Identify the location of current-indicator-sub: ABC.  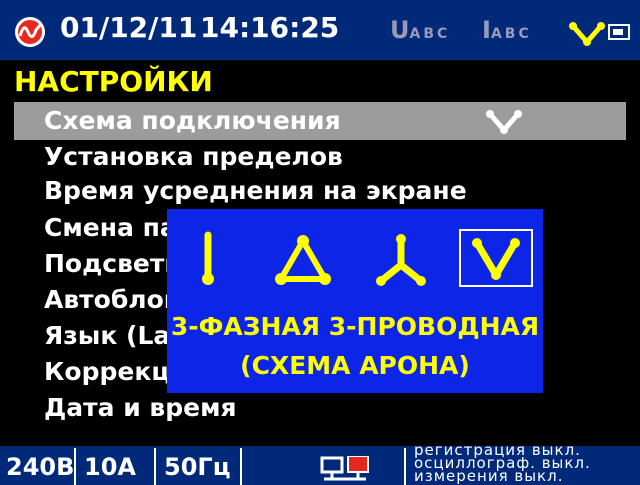
(511, 34).